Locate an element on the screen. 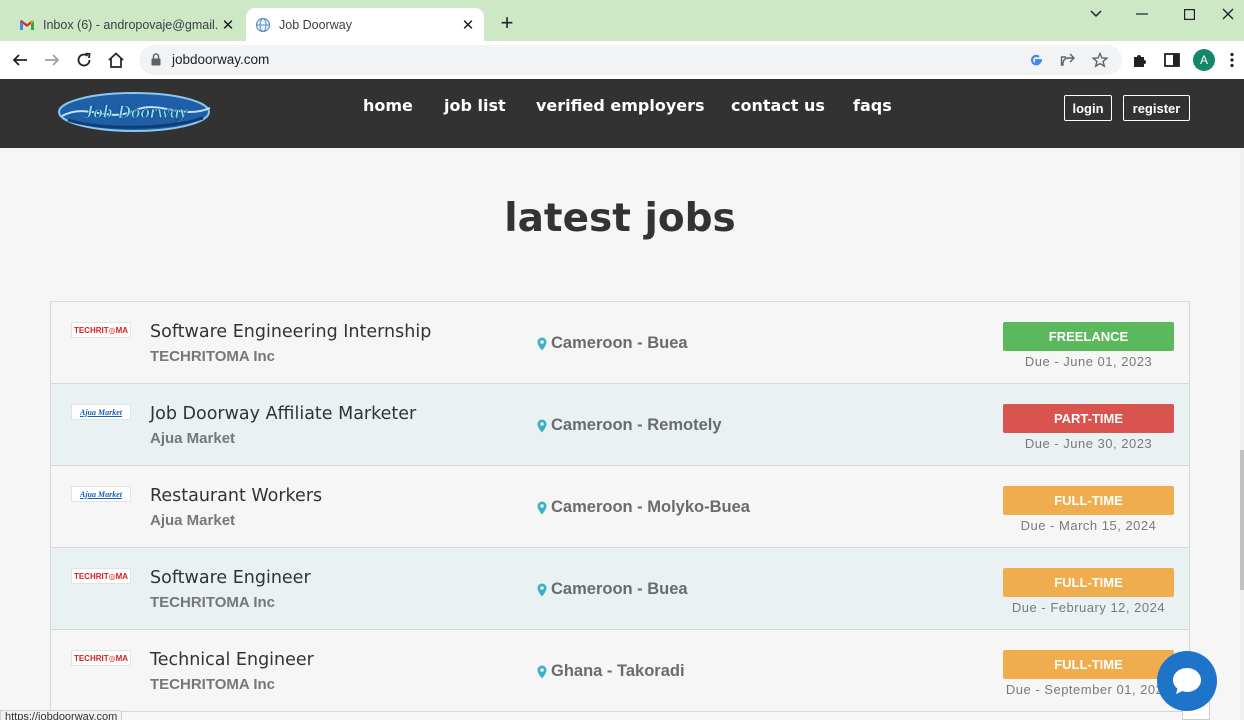 The height and width of the screenshot is (720, 1244). nav-verified-employers: verified employers is located at coordinates (620, 105).